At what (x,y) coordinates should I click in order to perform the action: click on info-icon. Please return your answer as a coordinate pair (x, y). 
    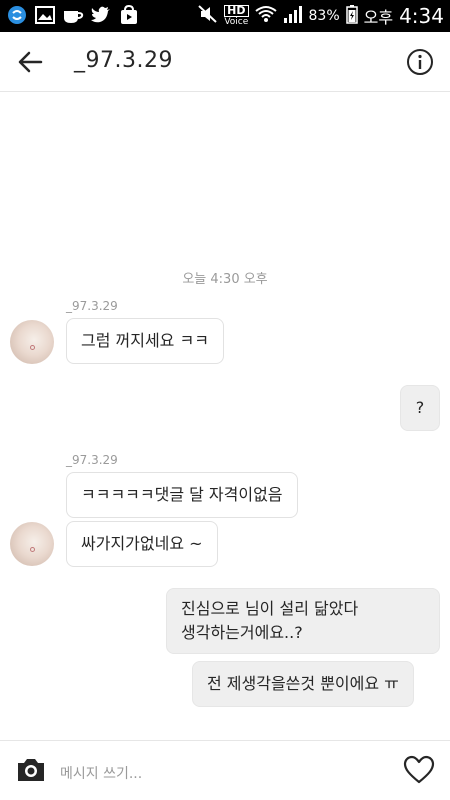
    Looking at the image, I should click on (420, 62).